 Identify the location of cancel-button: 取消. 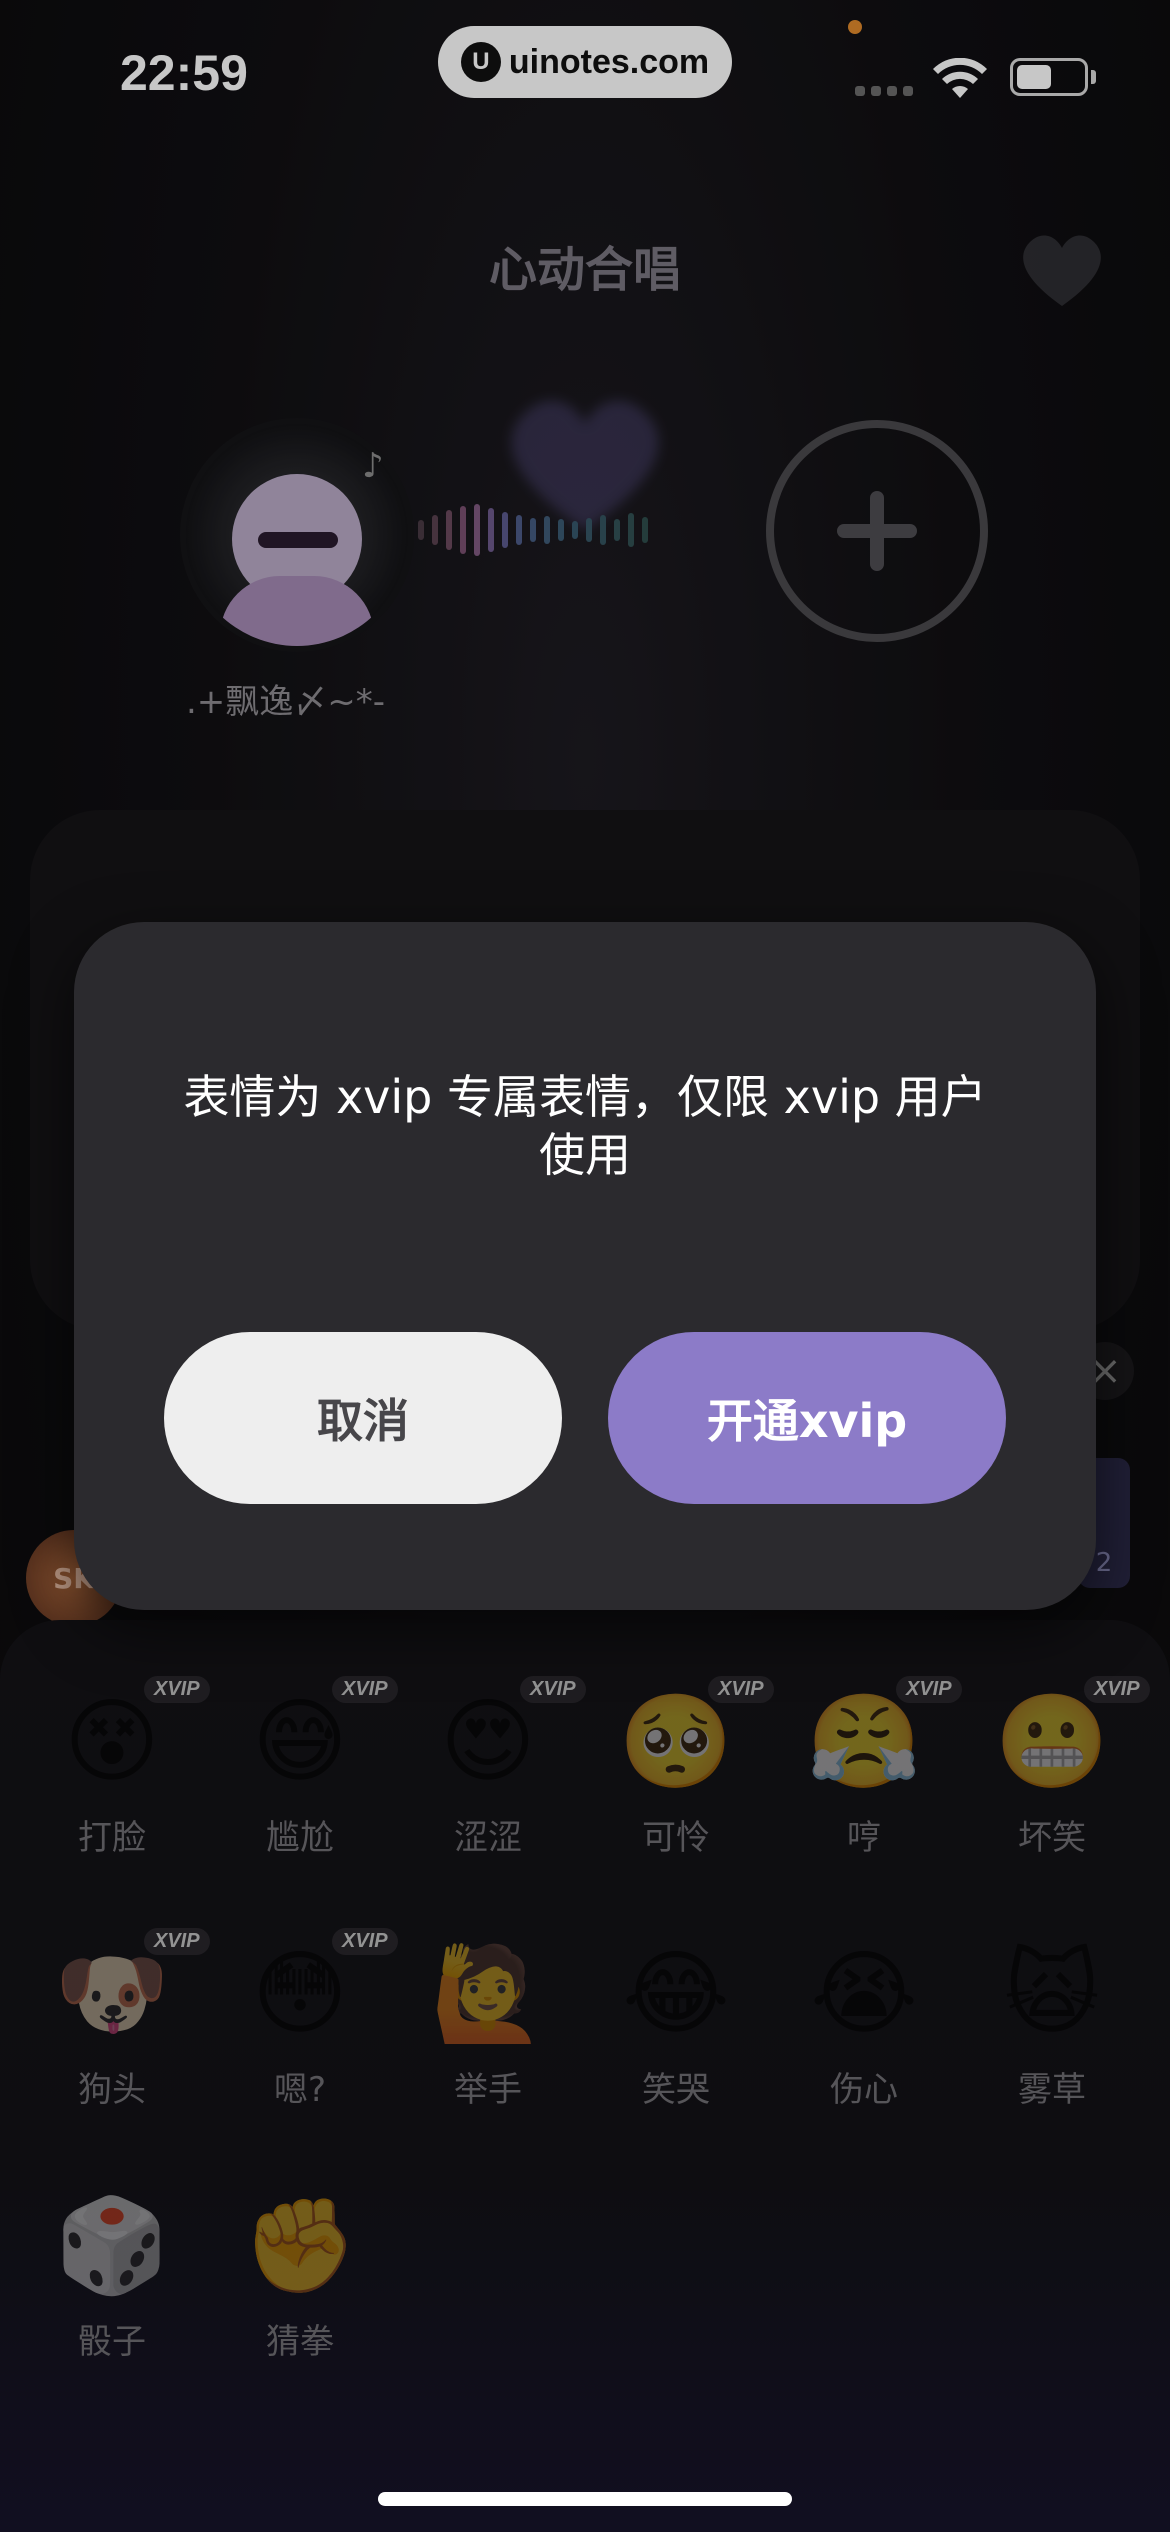
(363, 1418).